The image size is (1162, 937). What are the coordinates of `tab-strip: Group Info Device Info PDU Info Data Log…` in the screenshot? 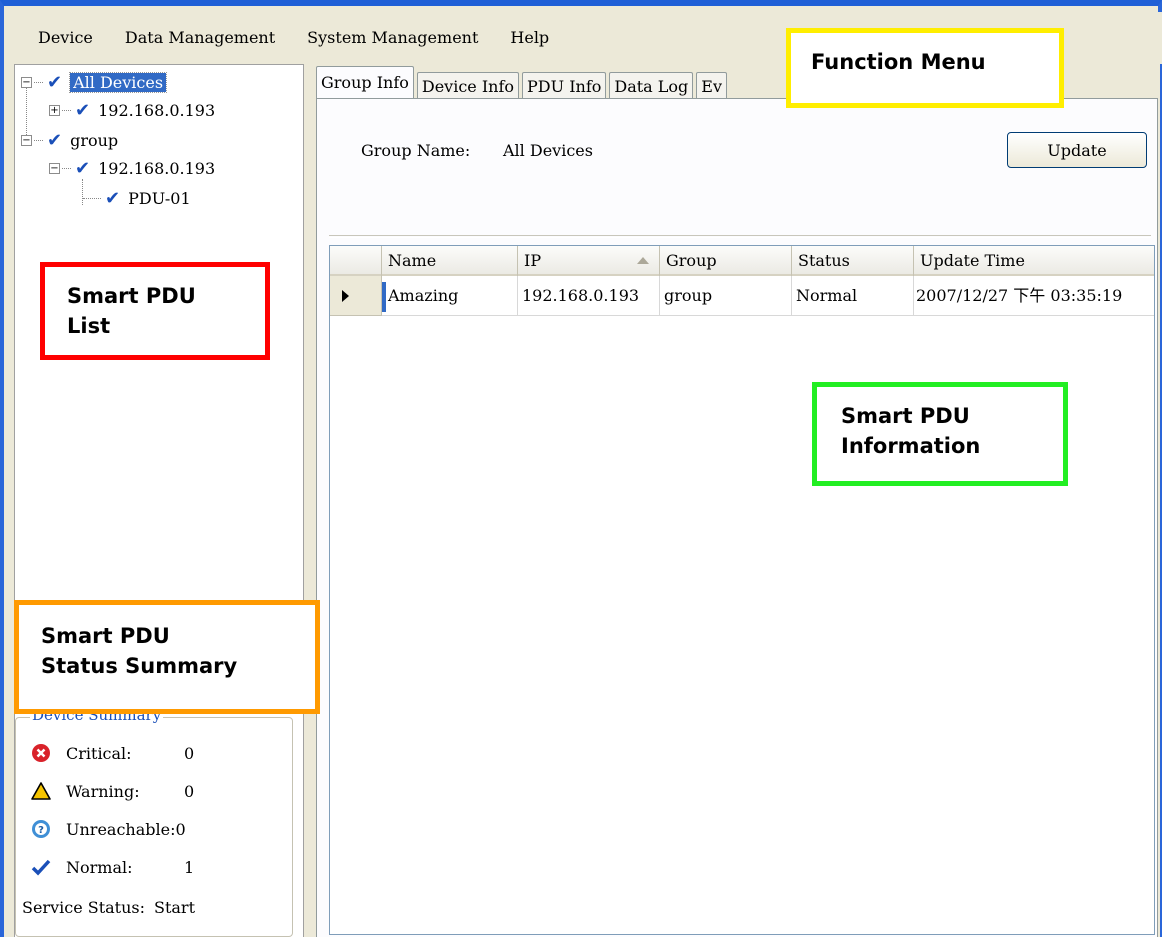 It's located at (523, 83).